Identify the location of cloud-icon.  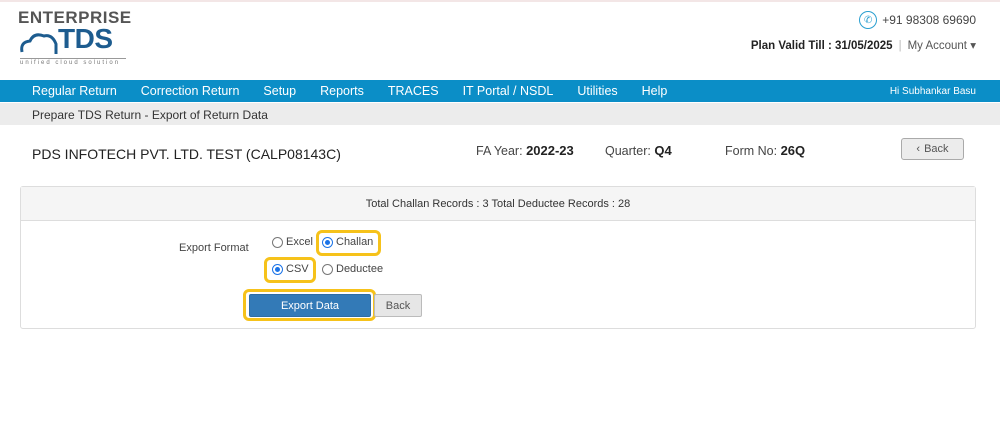
(39, 43).